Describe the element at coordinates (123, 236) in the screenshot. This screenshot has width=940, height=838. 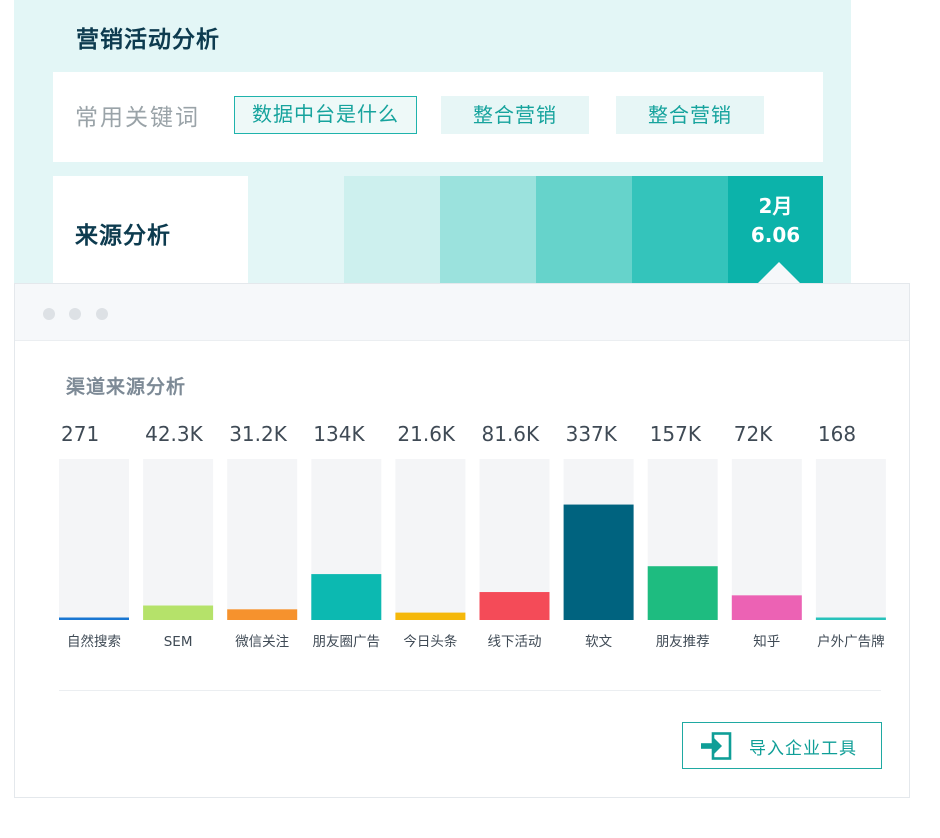
I see `source-analysis-label: 来源分析` at that location.